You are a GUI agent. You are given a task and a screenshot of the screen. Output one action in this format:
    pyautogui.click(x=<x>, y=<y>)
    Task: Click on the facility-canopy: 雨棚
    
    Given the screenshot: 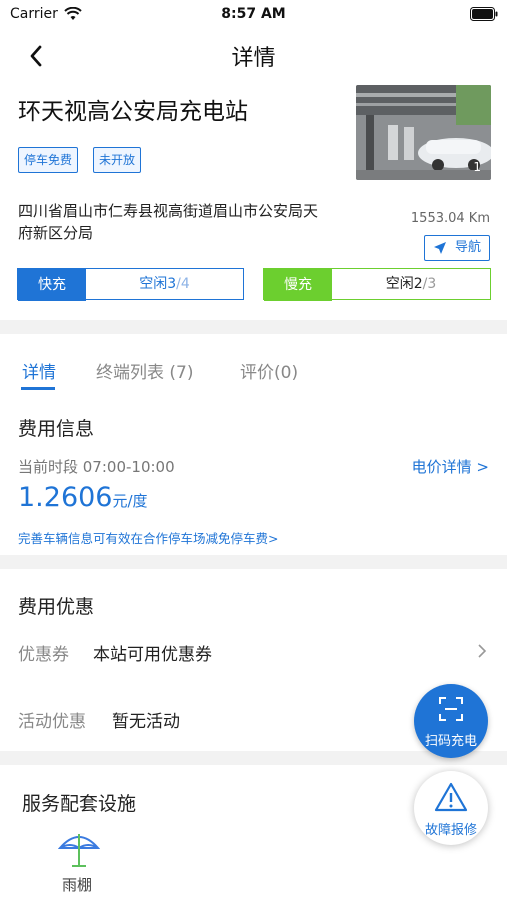 What is the action you would take?
    pyautogui.click(x=79, y=863)
    